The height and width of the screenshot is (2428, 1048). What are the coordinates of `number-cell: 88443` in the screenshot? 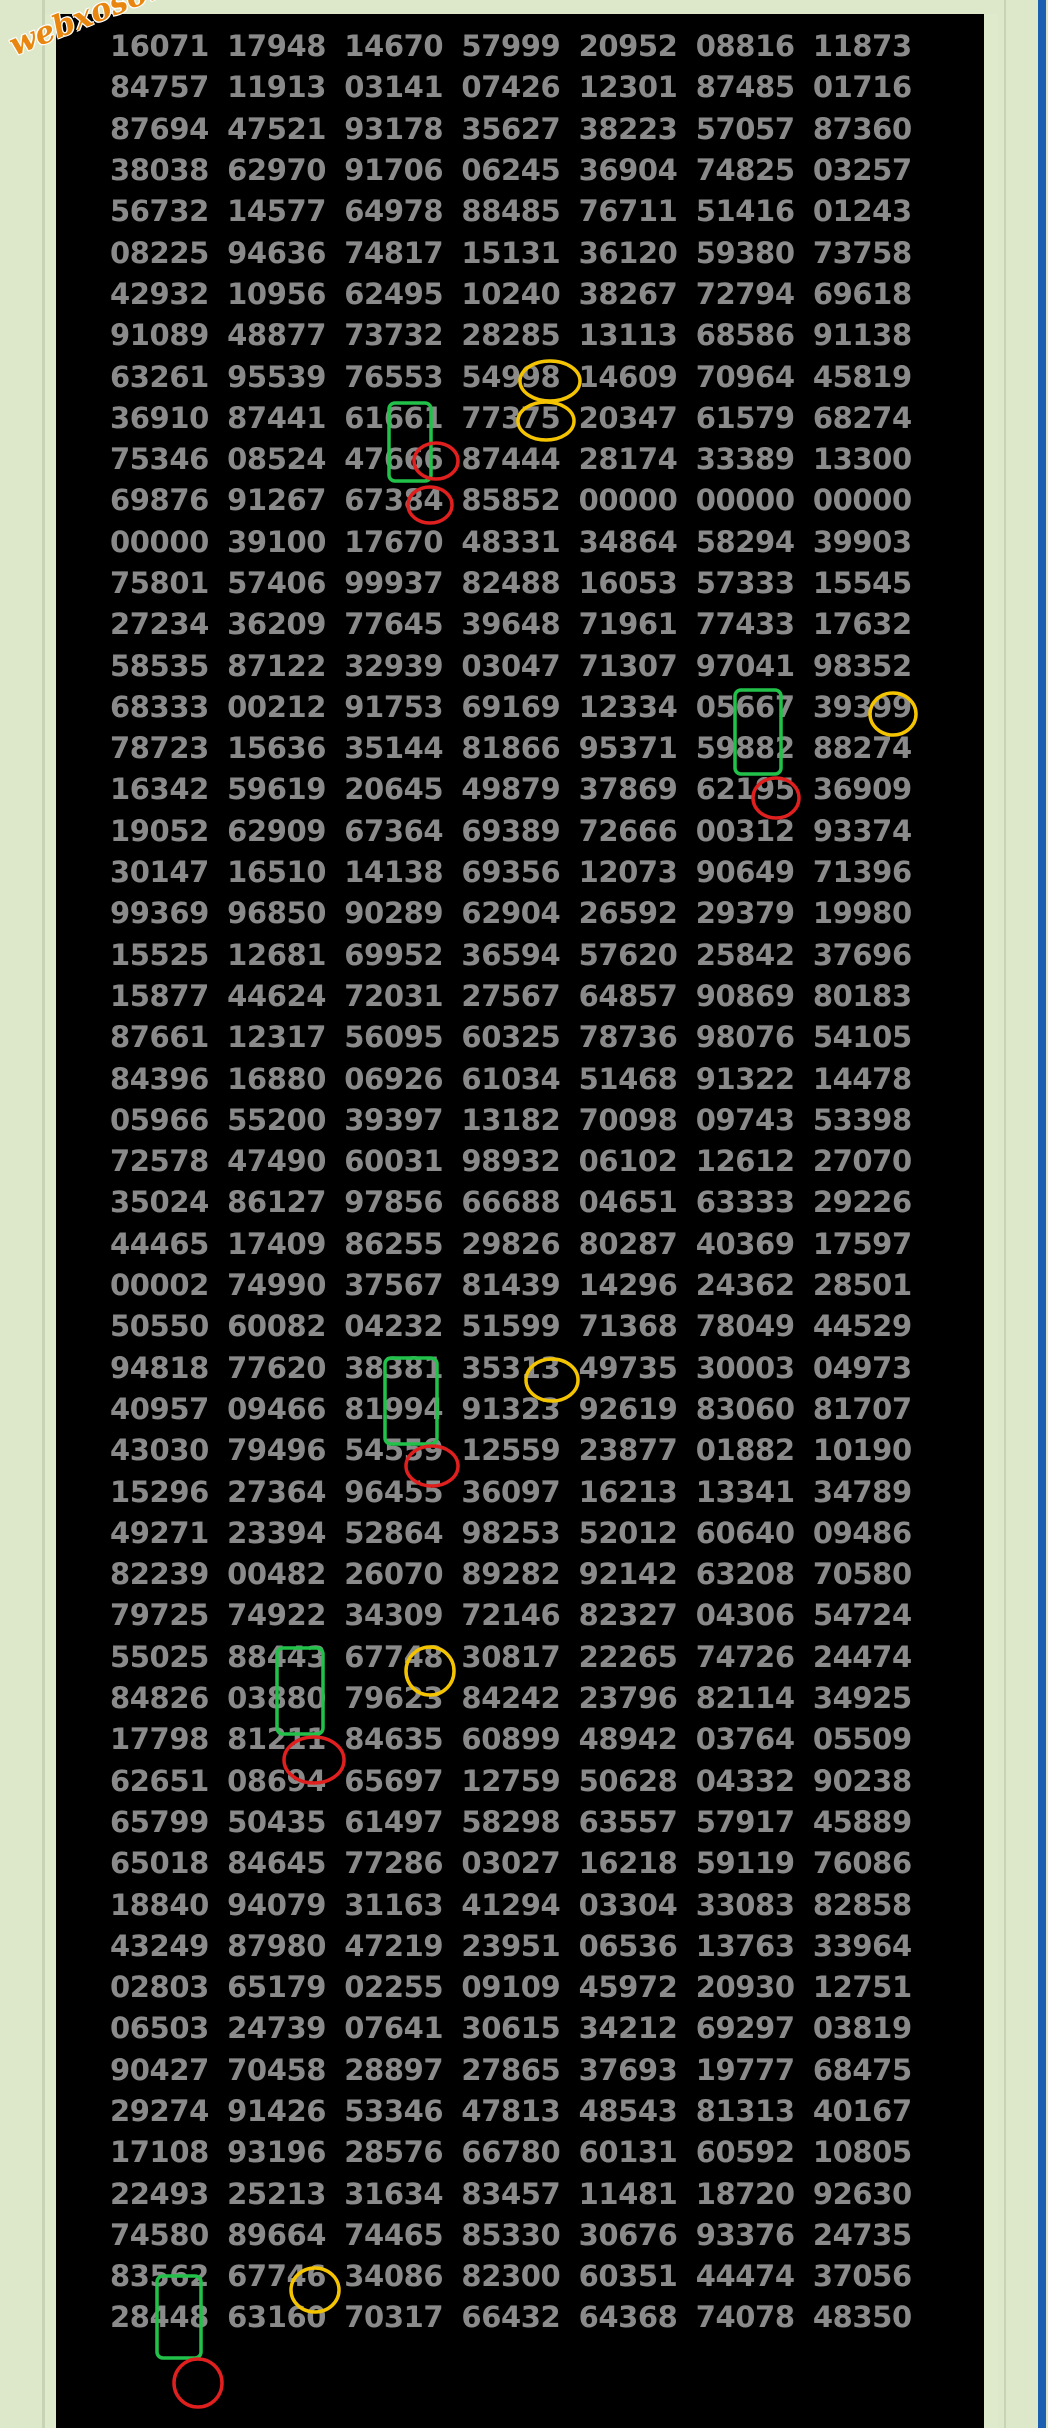 It's located at (277, 1656).